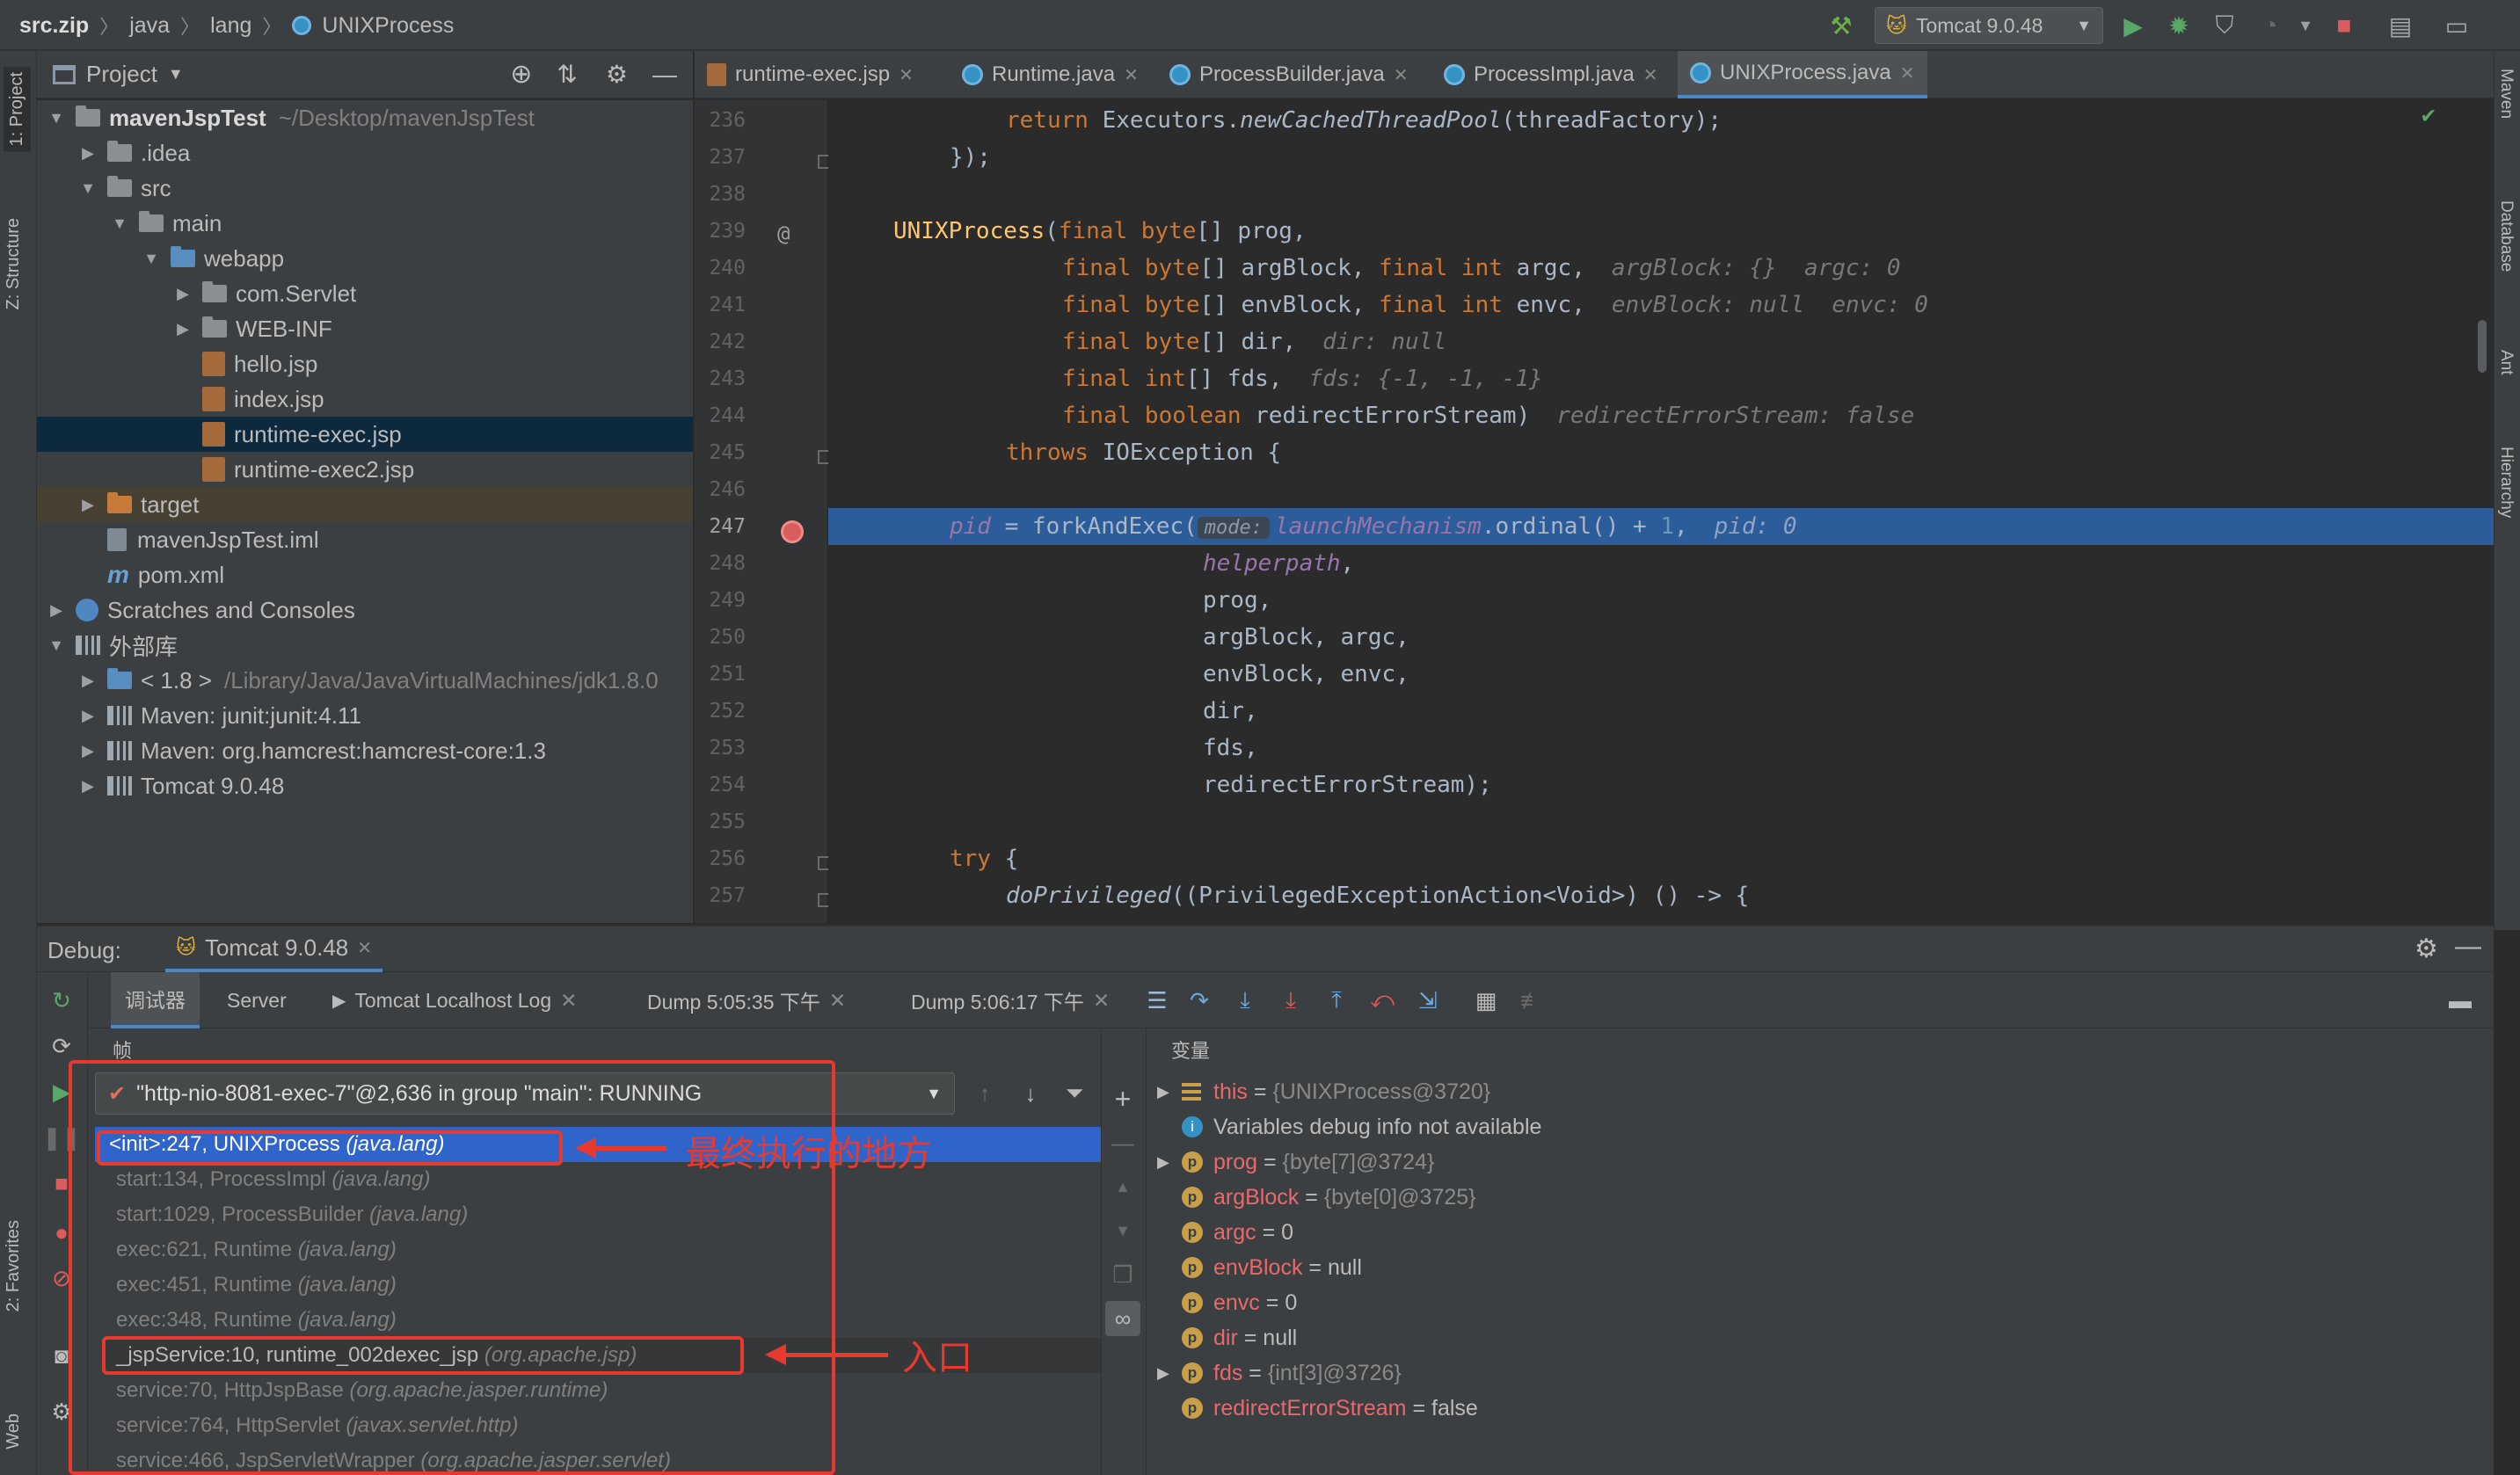 This screenshot has width=2520, height=1475. What do you see at coordinates (2506, 236) in the screenshot?
I see `tool-tab-database: Database` at bounding box center [2506, 236].